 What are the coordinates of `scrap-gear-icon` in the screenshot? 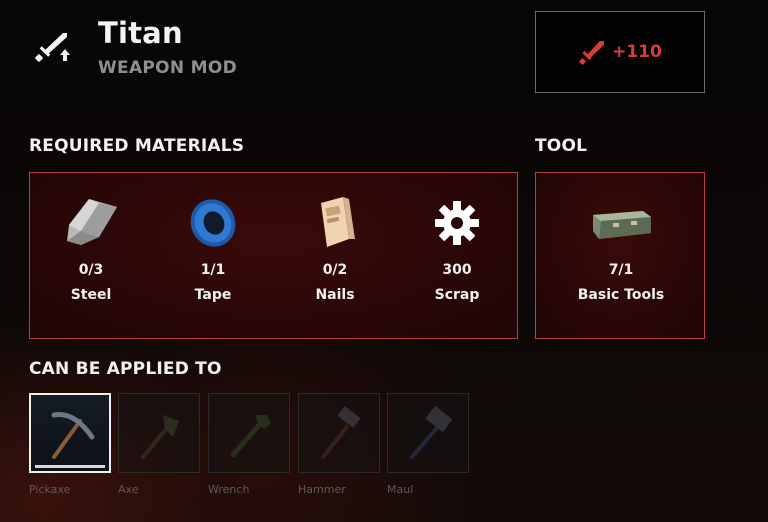 It's located at (457, 223).